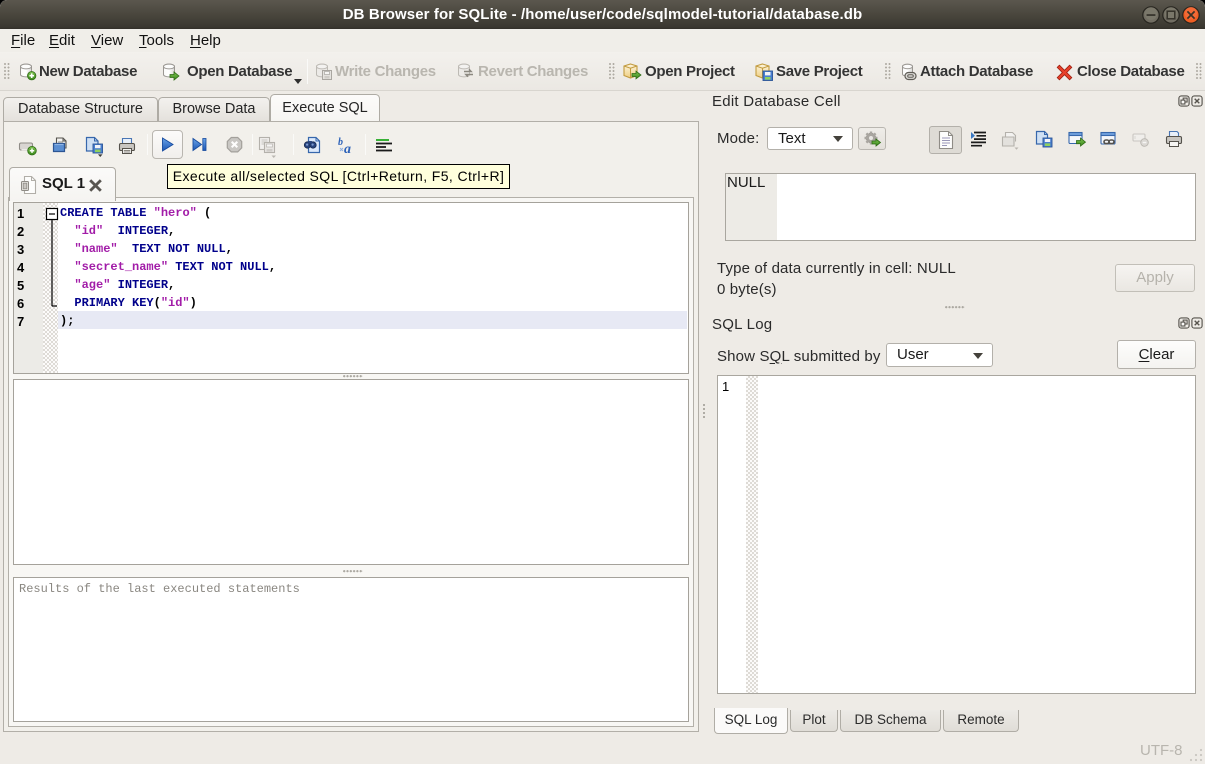  Describe the element at coordinates (347, 149) in the screenshot. I see `svg-text: a` at that location.